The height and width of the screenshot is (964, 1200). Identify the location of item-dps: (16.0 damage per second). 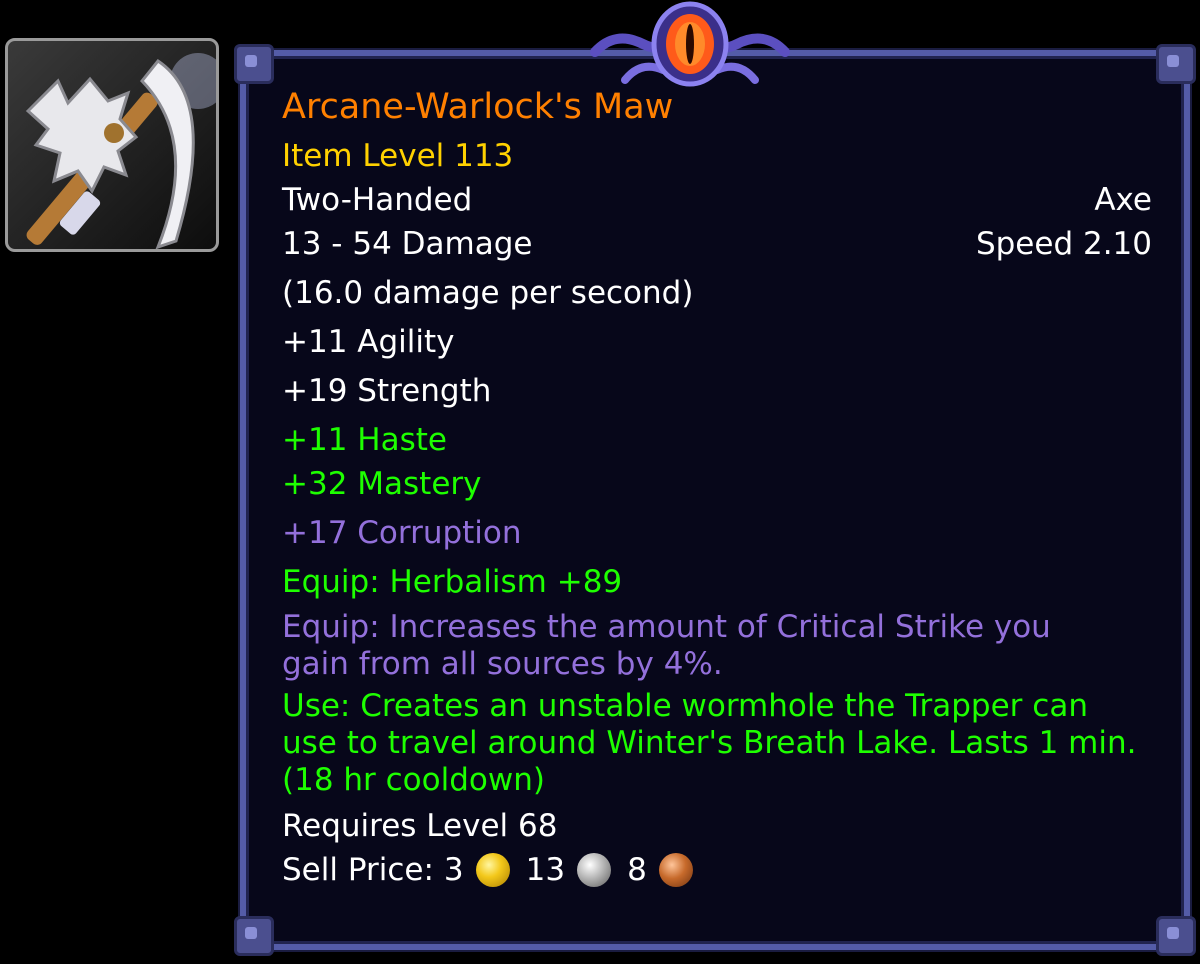
(488, 293).